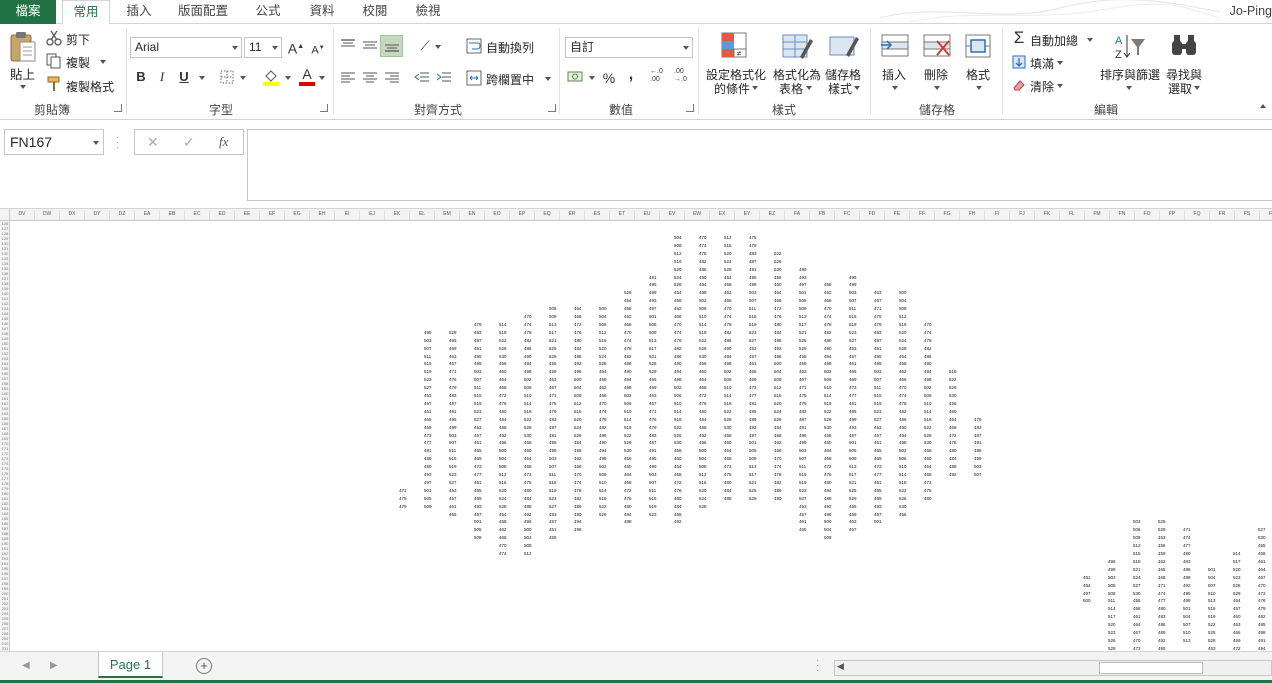  What do you see at coordinates (503, 521) in the screenshot?
I see `cell-value: 458` at bounding box center [503, 521].